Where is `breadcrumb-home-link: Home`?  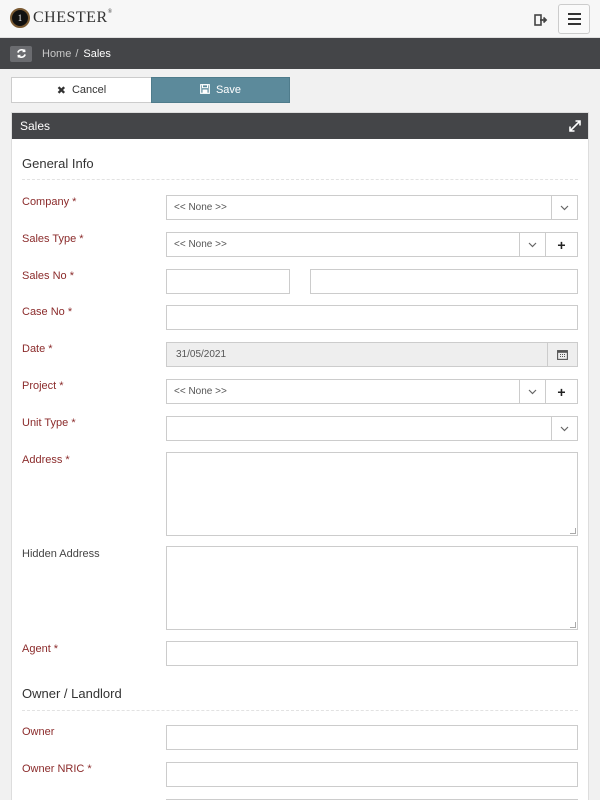 breadcrumb-home-link: Home is located at coordinates (56, 54).